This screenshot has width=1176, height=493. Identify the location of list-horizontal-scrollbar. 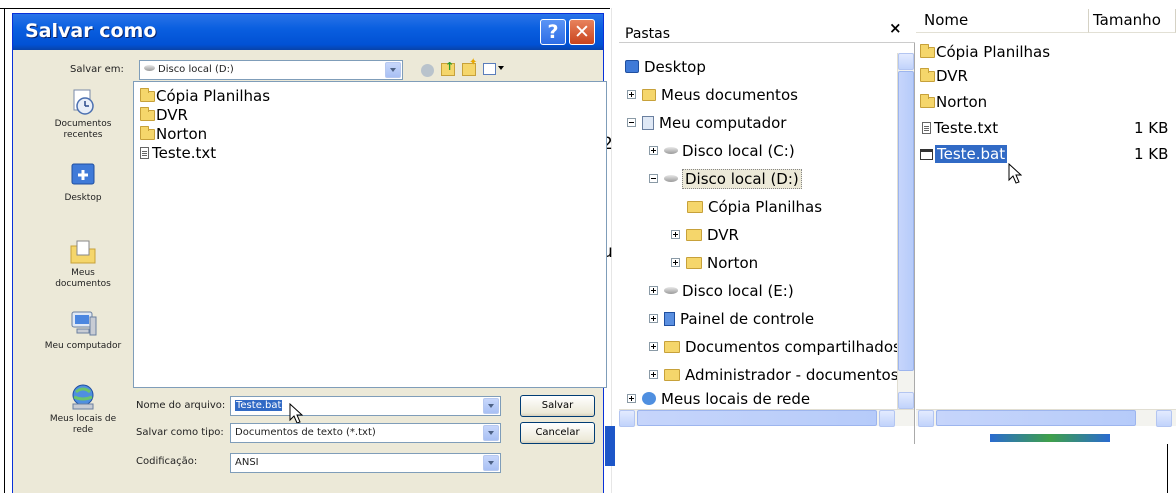
(1046, 418).